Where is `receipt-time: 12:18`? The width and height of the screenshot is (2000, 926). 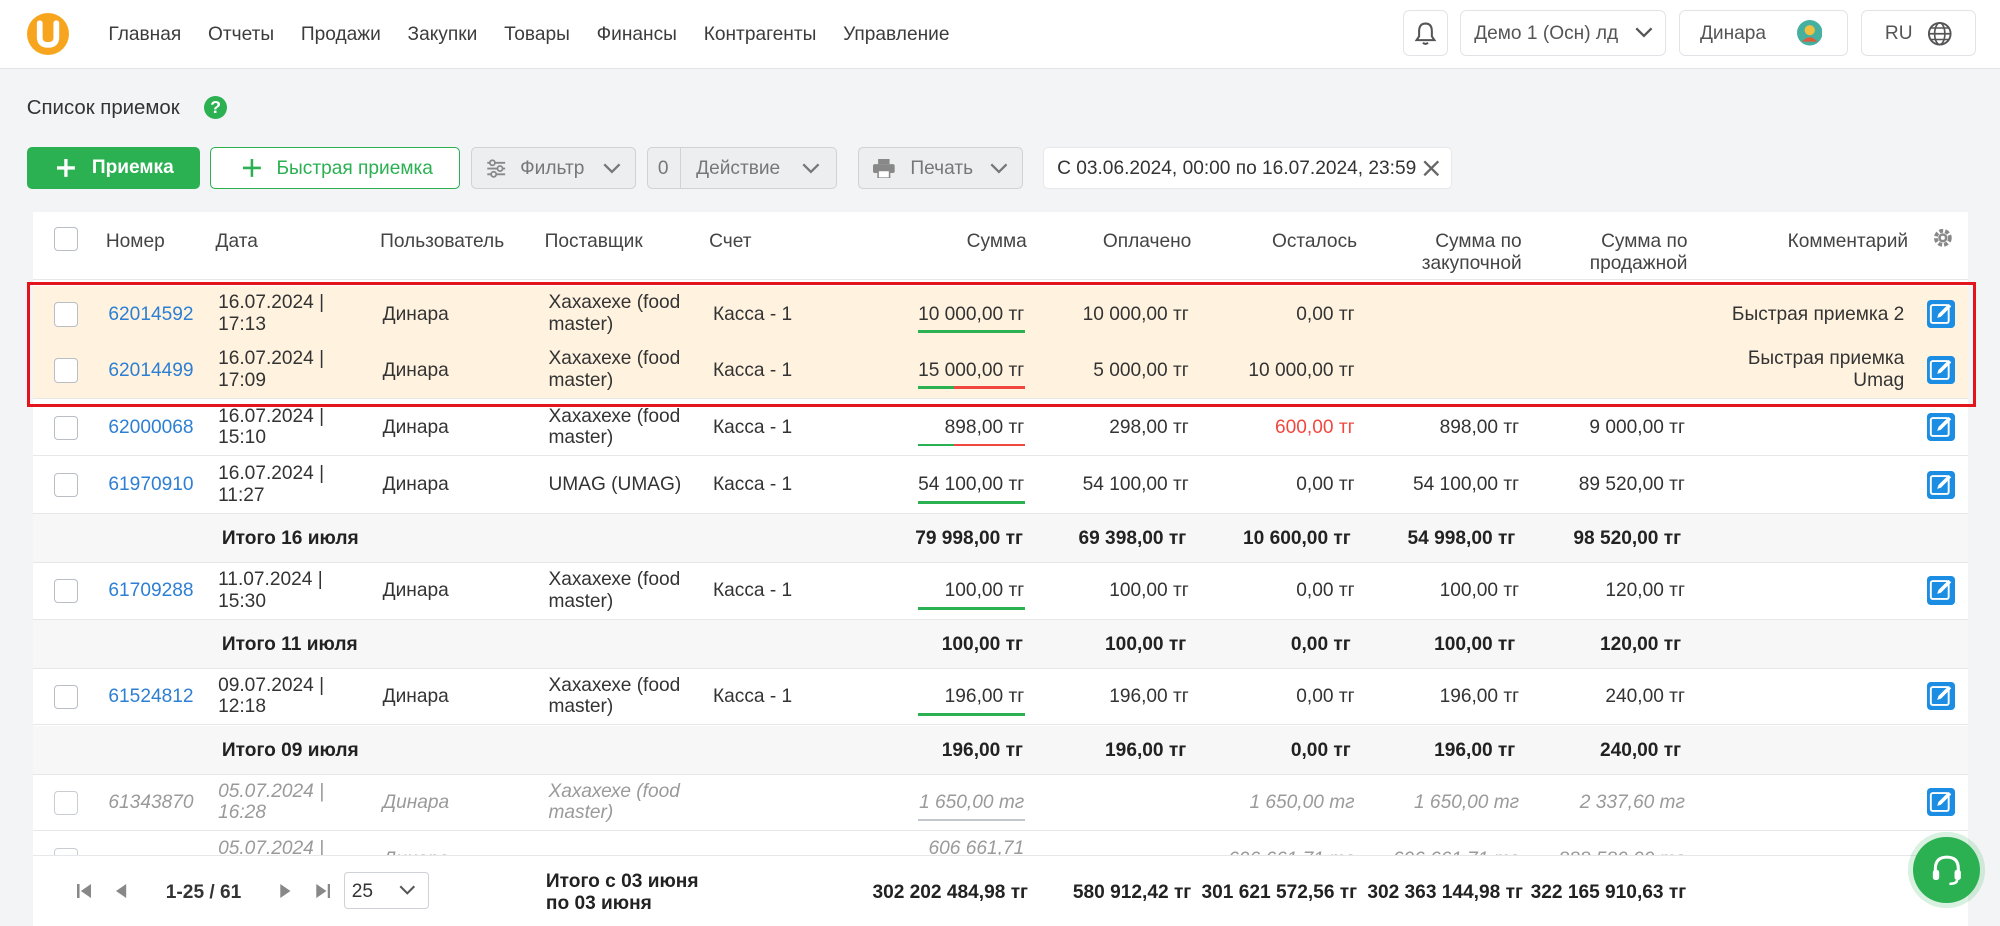
receipt-time: 12:18 is located at coordinates (242, 707).